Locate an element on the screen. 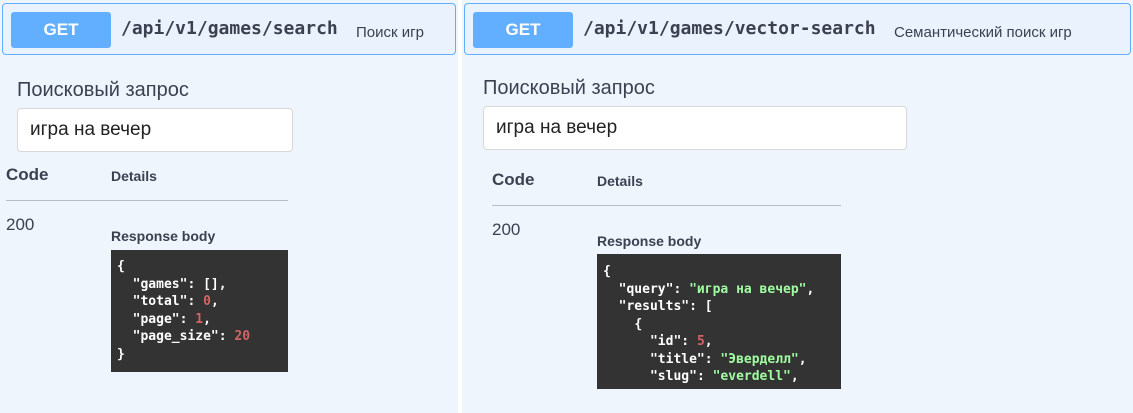  endpoint-path: /api/v1/games/search is located at coordinates (229, 28).